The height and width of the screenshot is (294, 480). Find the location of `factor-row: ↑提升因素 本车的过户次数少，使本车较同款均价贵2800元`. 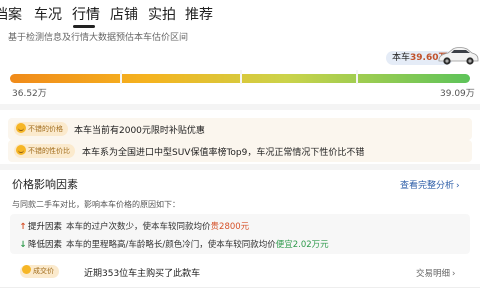

factor-row: ↑提升因素 本车的过户次数少，使本车较同款均价贵2800元 is located at coordinates (134, 227).